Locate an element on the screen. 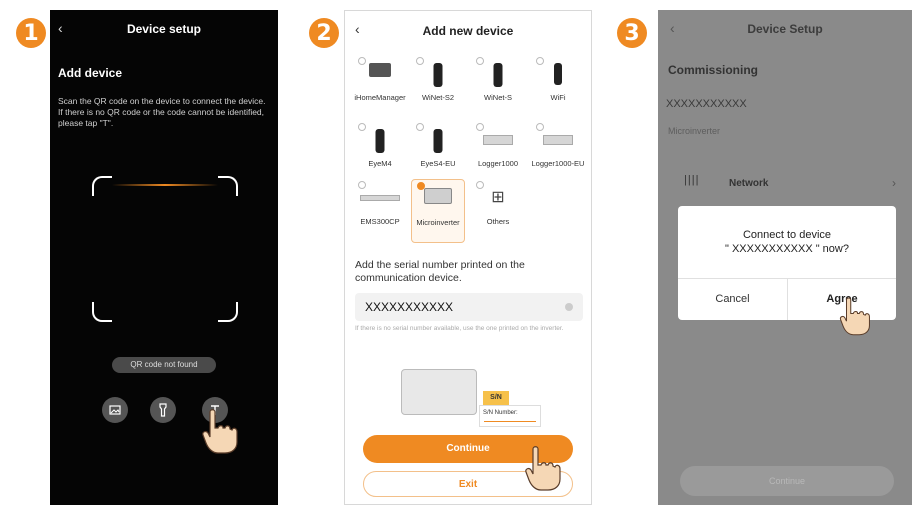  wifi-dongle-icon is located at coordinates (558, 74).